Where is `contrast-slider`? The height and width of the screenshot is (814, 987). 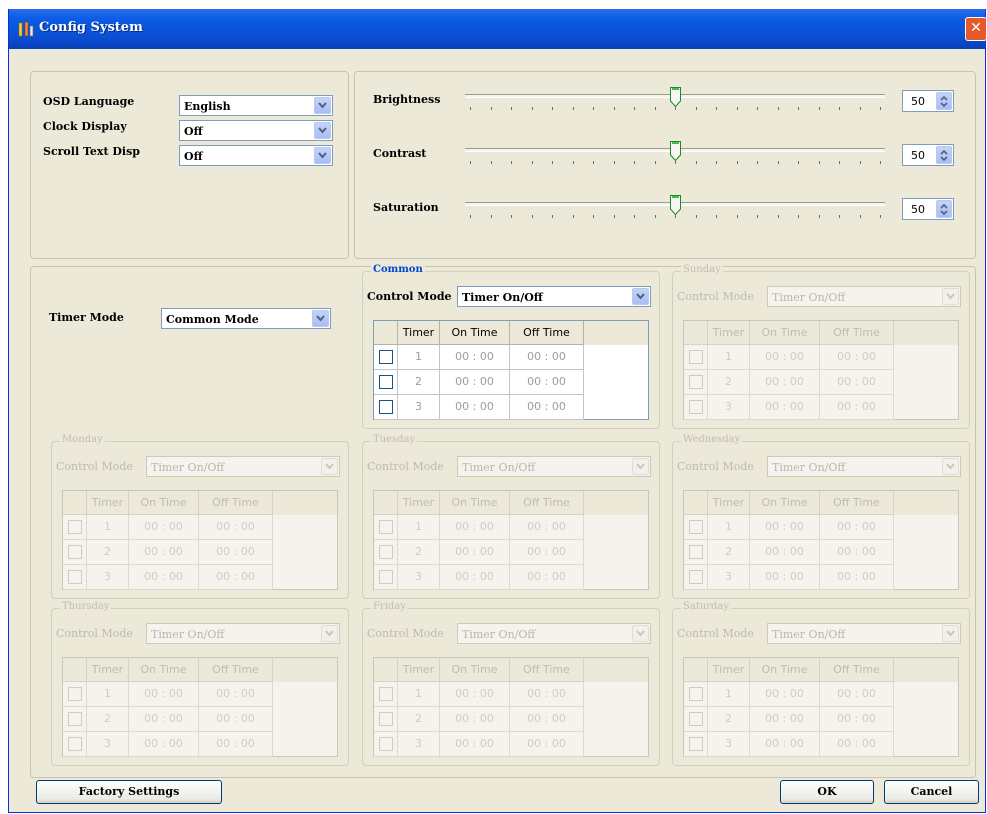
contrast-slider is located at coordinates (675, 155).